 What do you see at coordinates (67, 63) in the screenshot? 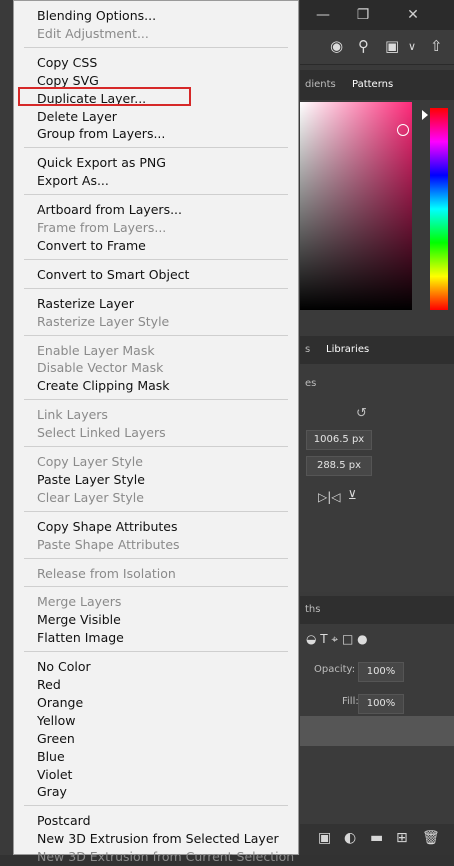
I see `menu-item-copy-css: Copy CSS` at bounding box center [67, 63].